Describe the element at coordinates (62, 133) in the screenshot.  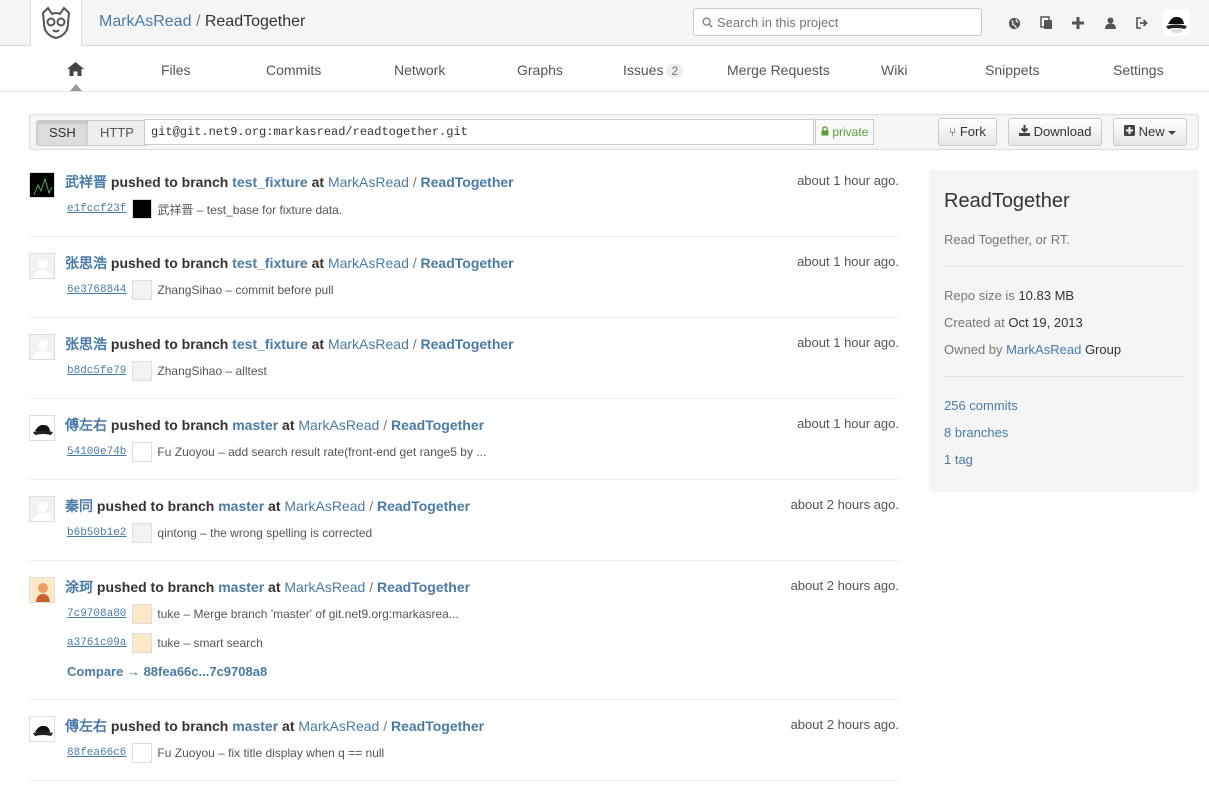
I see `ssh-button: SSH` at that location.